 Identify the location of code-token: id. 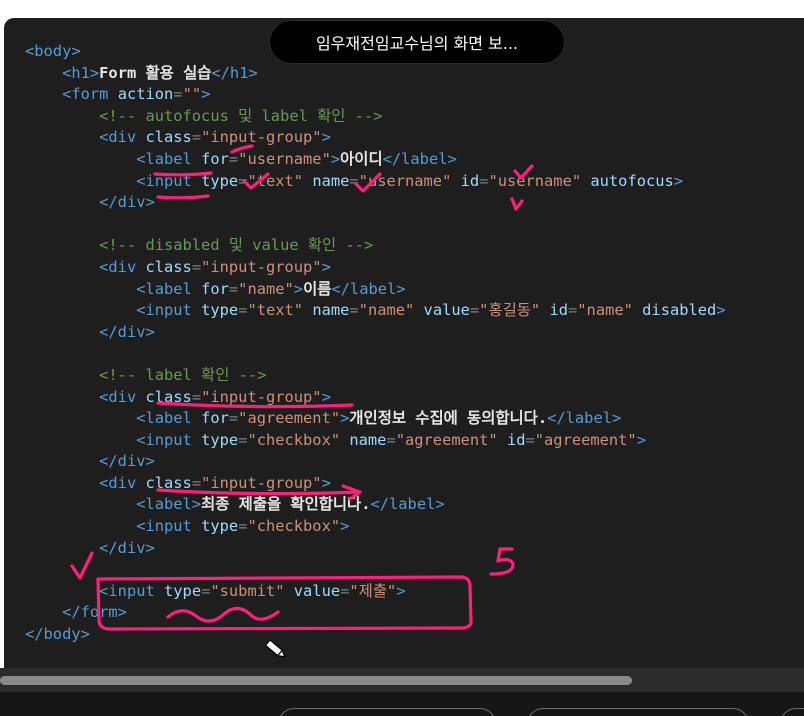
(470, 180).